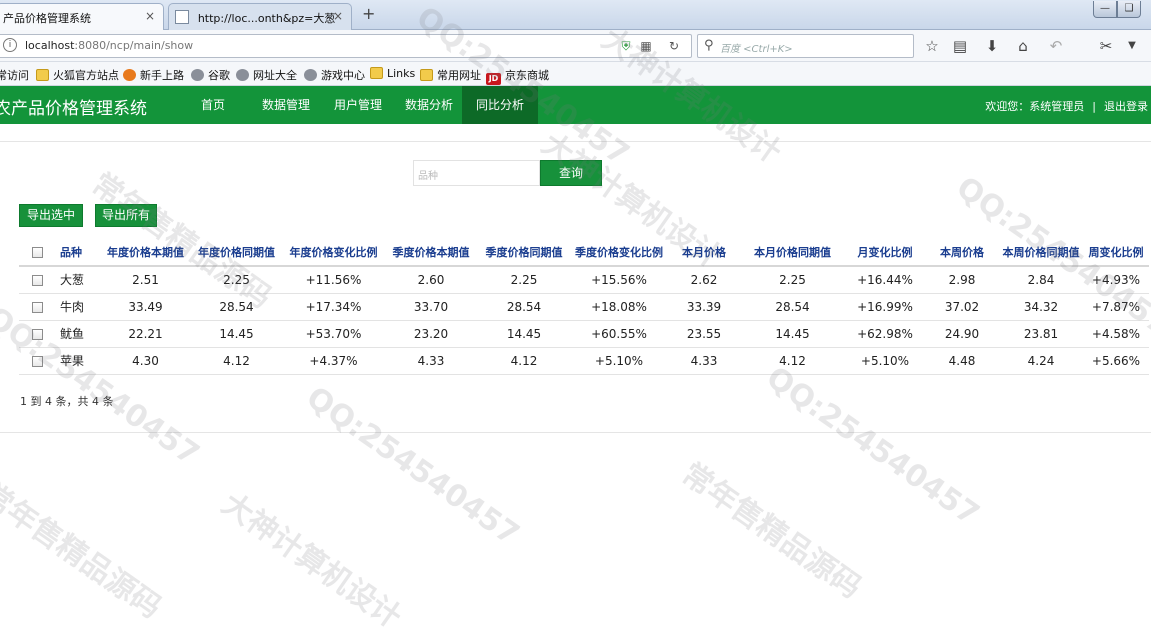  What do you see at coordinates (392, 73) in the screenshot?
I see `bookmark-item: Links` at bounding box center [392, 73].